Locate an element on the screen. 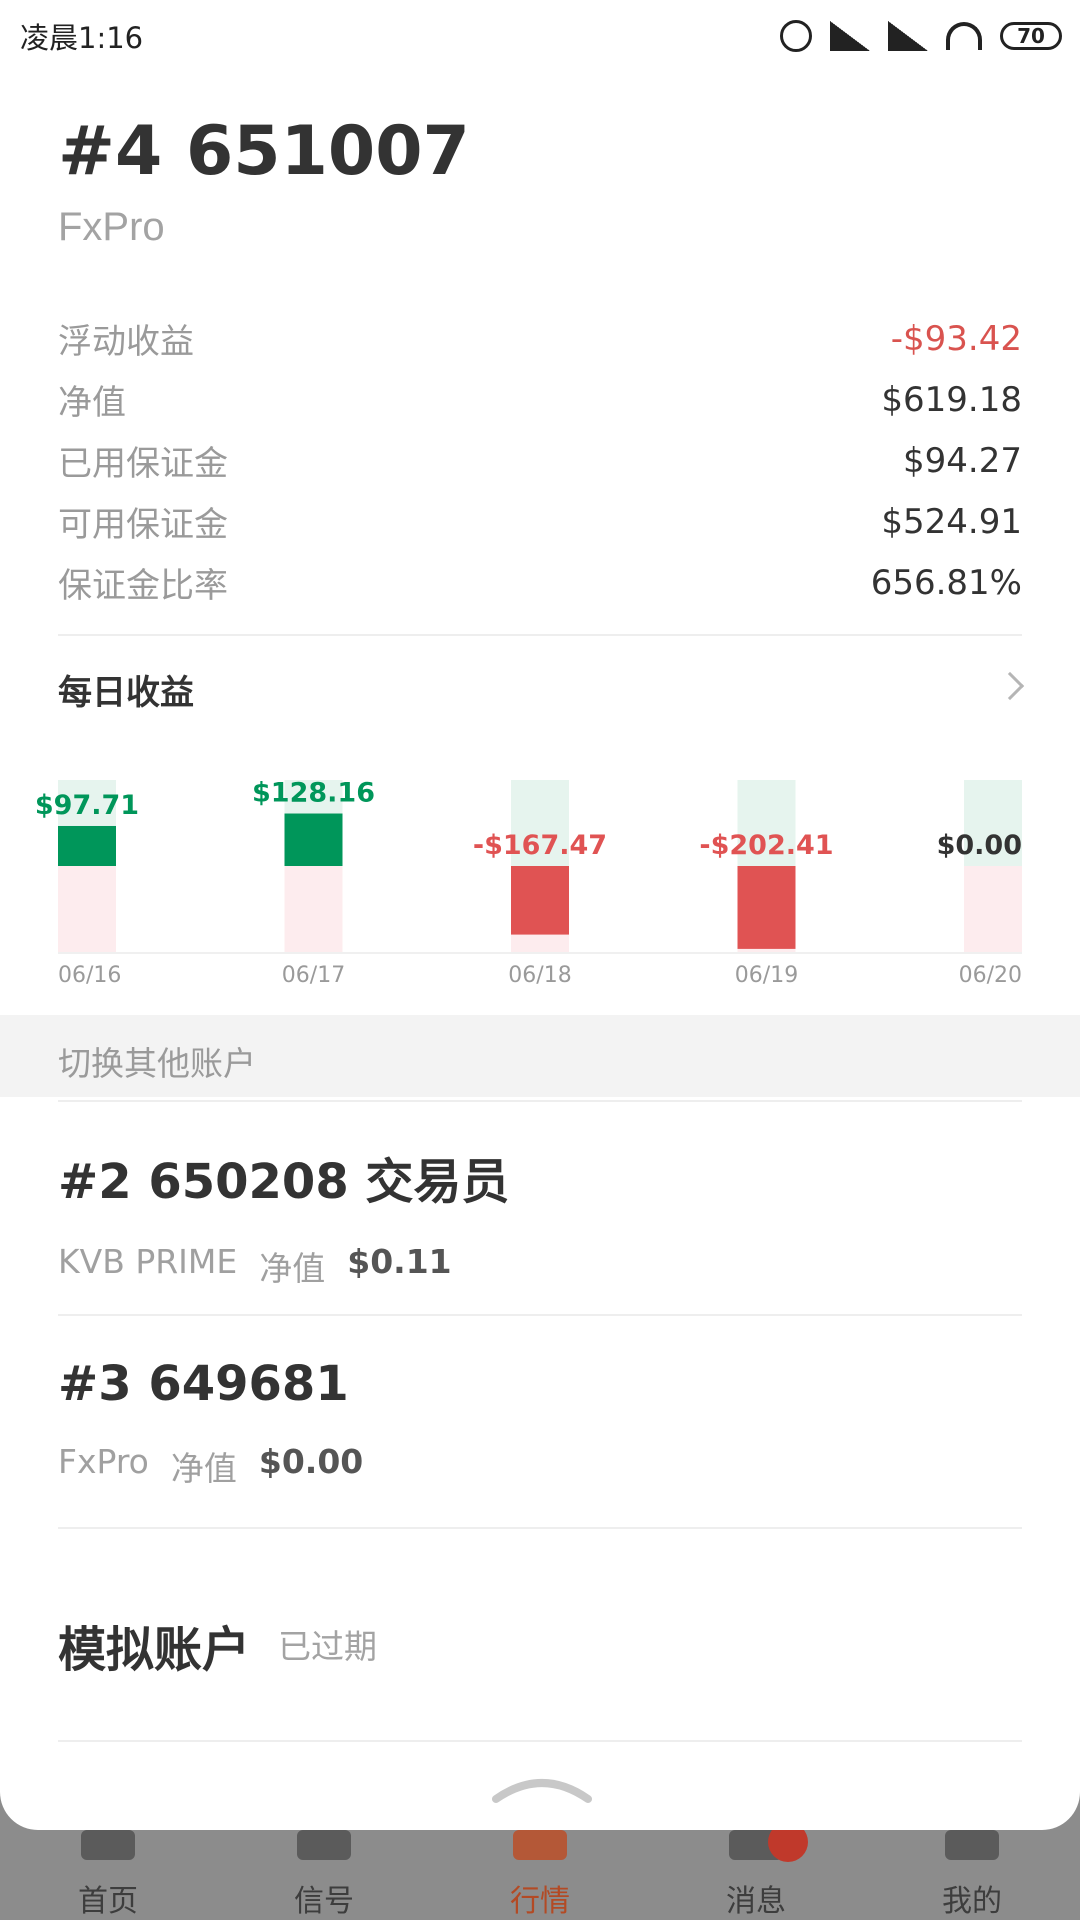 The height and width of the screenshot is (1920, 1080). account-item-title: #2 650208 交易员 is located at coordinates (284, 1182).